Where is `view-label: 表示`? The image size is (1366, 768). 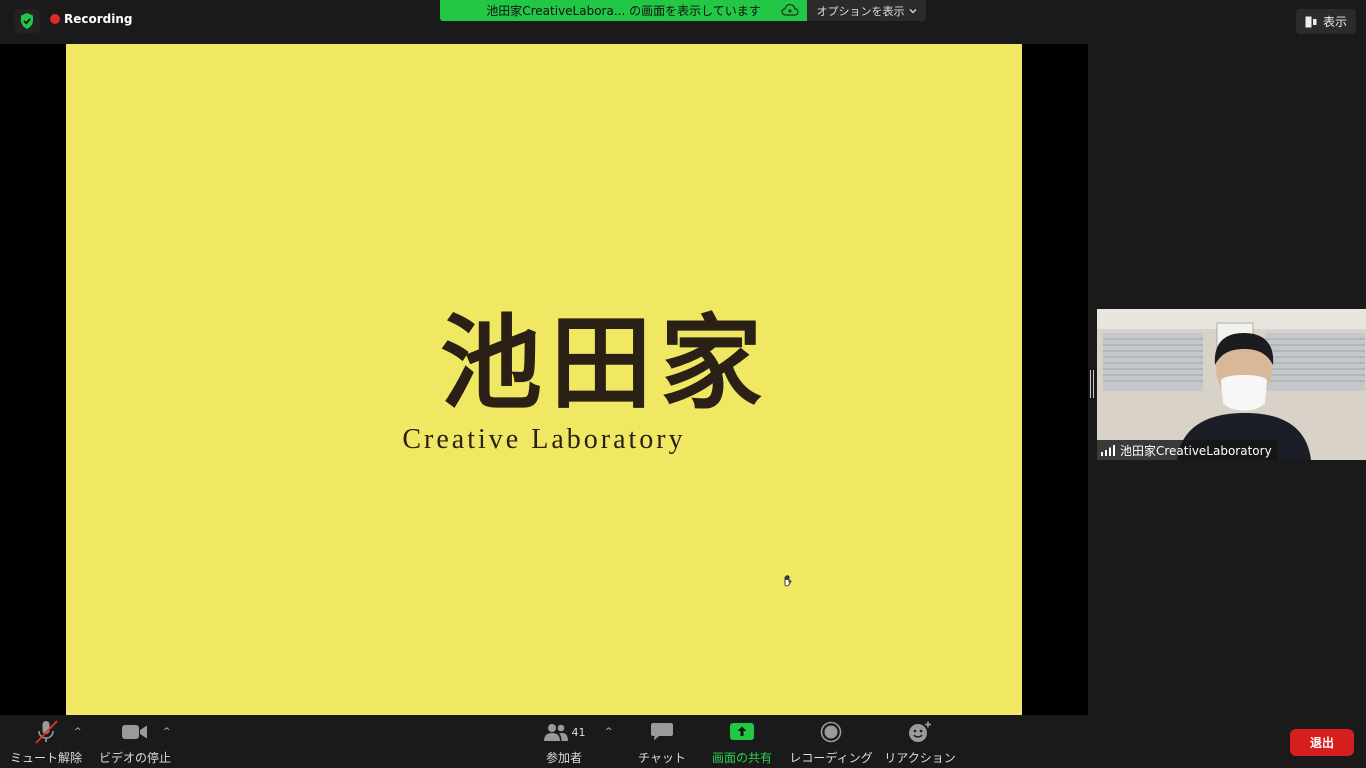 view-label: 表示 is located at coordinates (1334, 22).